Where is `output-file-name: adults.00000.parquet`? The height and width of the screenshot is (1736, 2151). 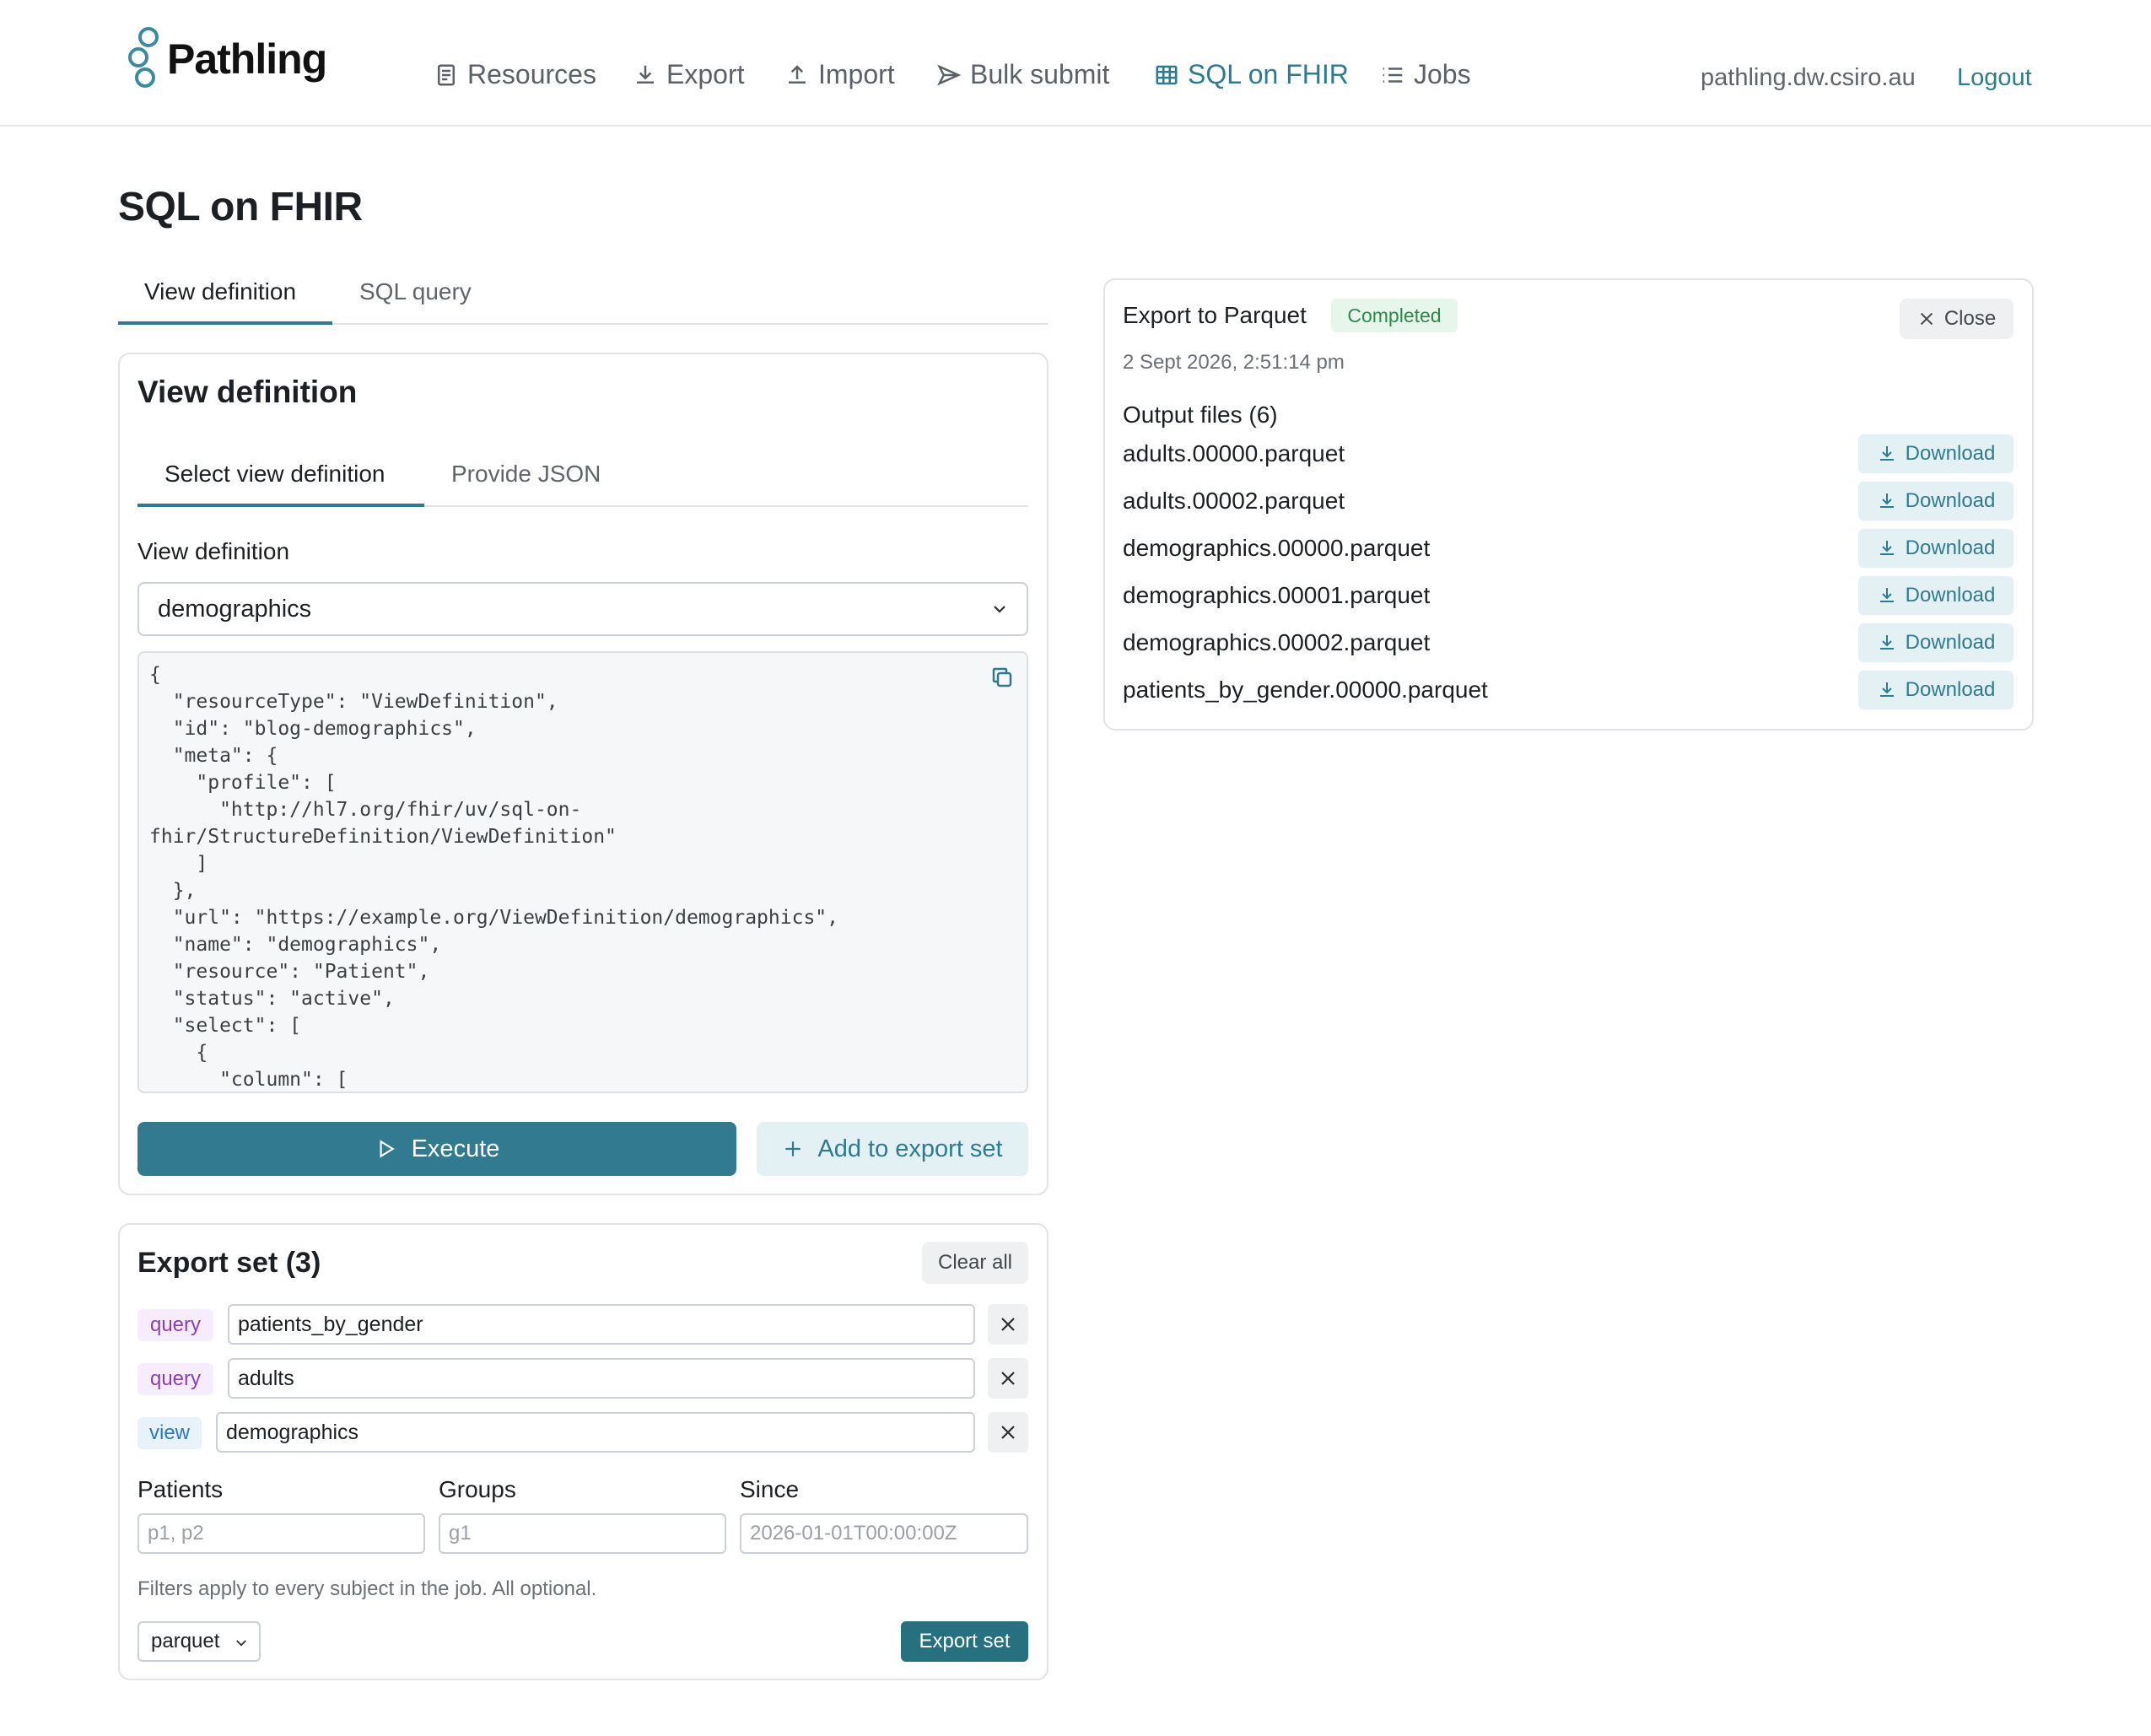
output-file-name: adults.00000.parquet is located at coordinates (1234, 453).